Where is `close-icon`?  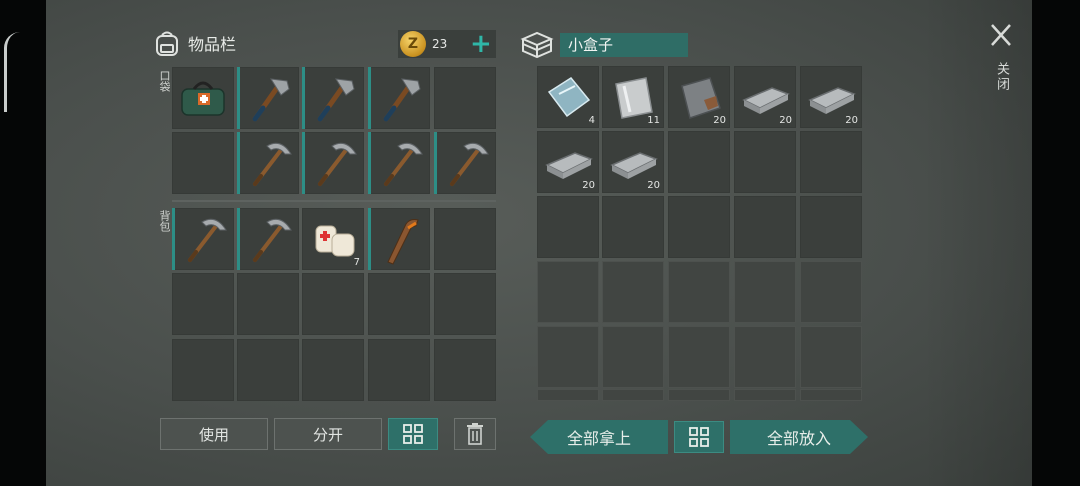 close-icon is located at coordinates (1001, 35).